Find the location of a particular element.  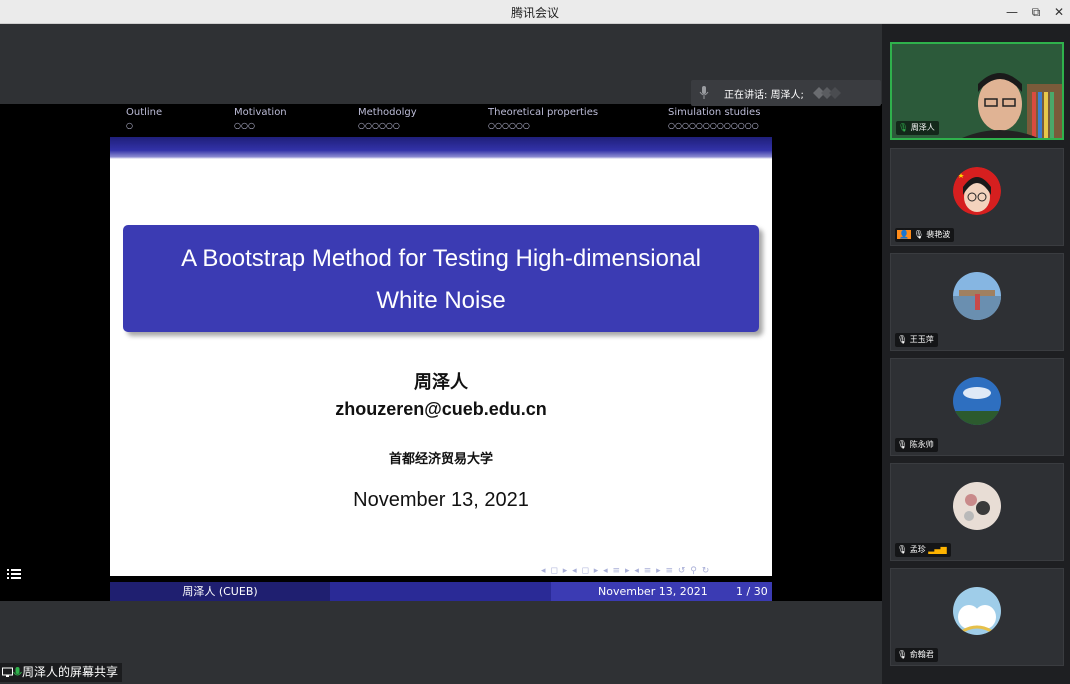

nav-section-outline: Outline is located at coordinates (144, 112).